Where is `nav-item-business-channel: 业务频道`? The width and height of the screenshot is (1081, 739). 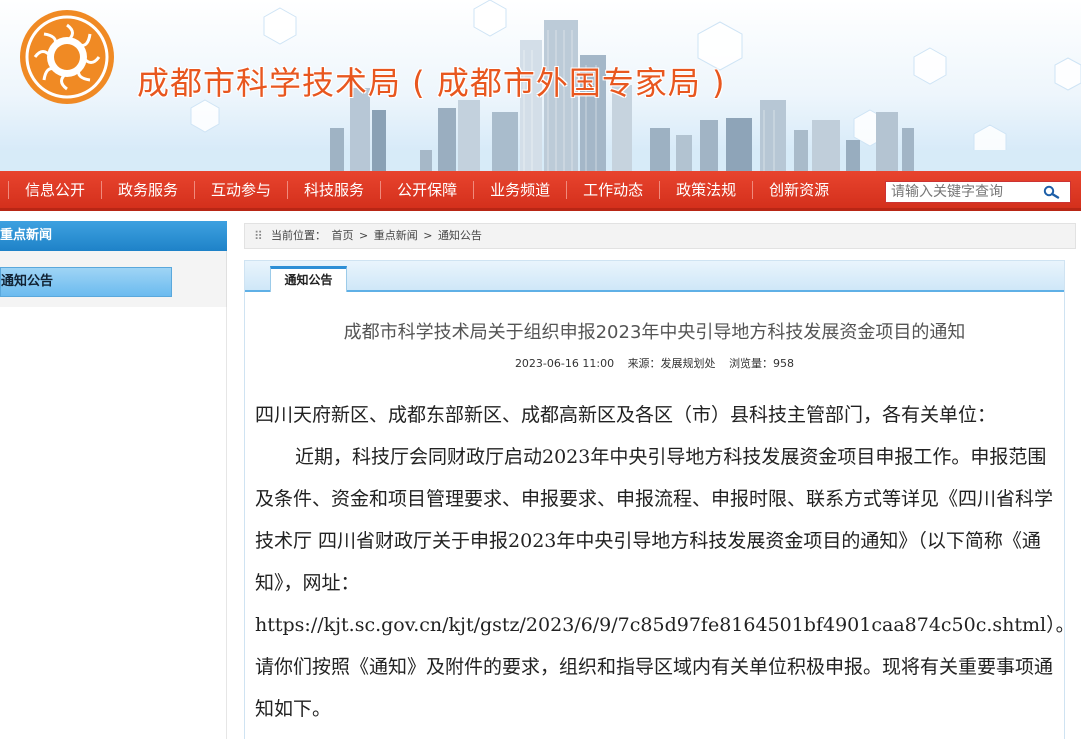
nav-item-business-channel: 业务频道 is located at coordinates (519, 189).